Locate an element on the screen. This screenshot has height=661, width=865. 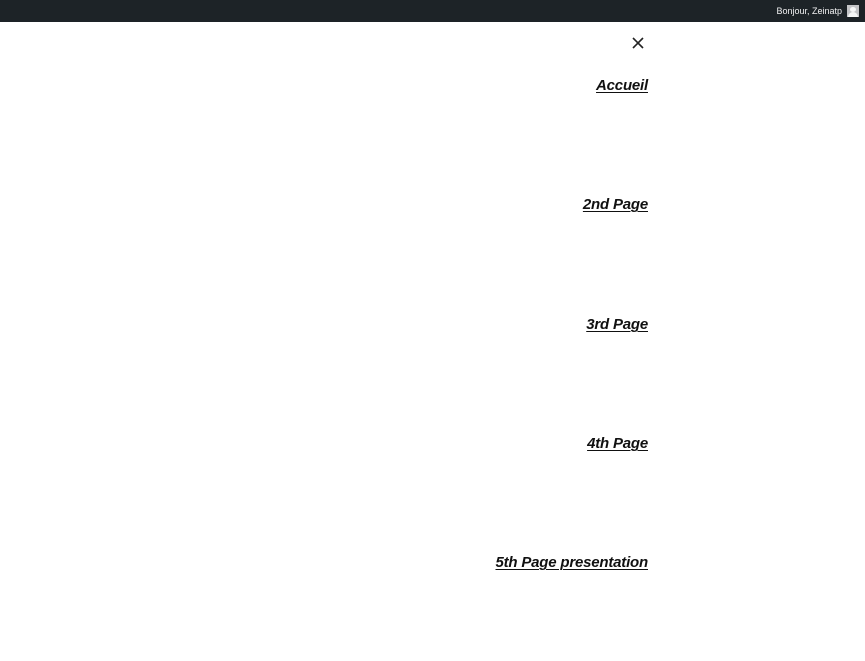
close-menu-button is located at coordinates (638, 43).